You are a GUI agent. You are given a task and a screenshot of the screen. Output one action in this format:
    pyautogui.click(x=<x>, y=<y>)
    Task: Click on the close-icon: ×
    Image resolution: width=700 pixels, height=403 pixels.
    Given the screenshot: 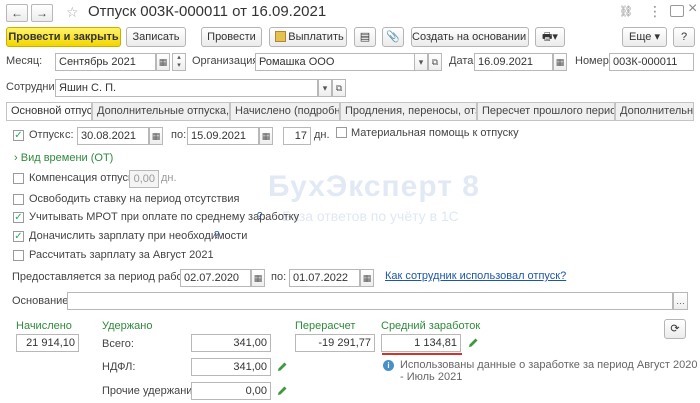 What is the action you would take?
    pyautogui.click(x=692, y=9)
    